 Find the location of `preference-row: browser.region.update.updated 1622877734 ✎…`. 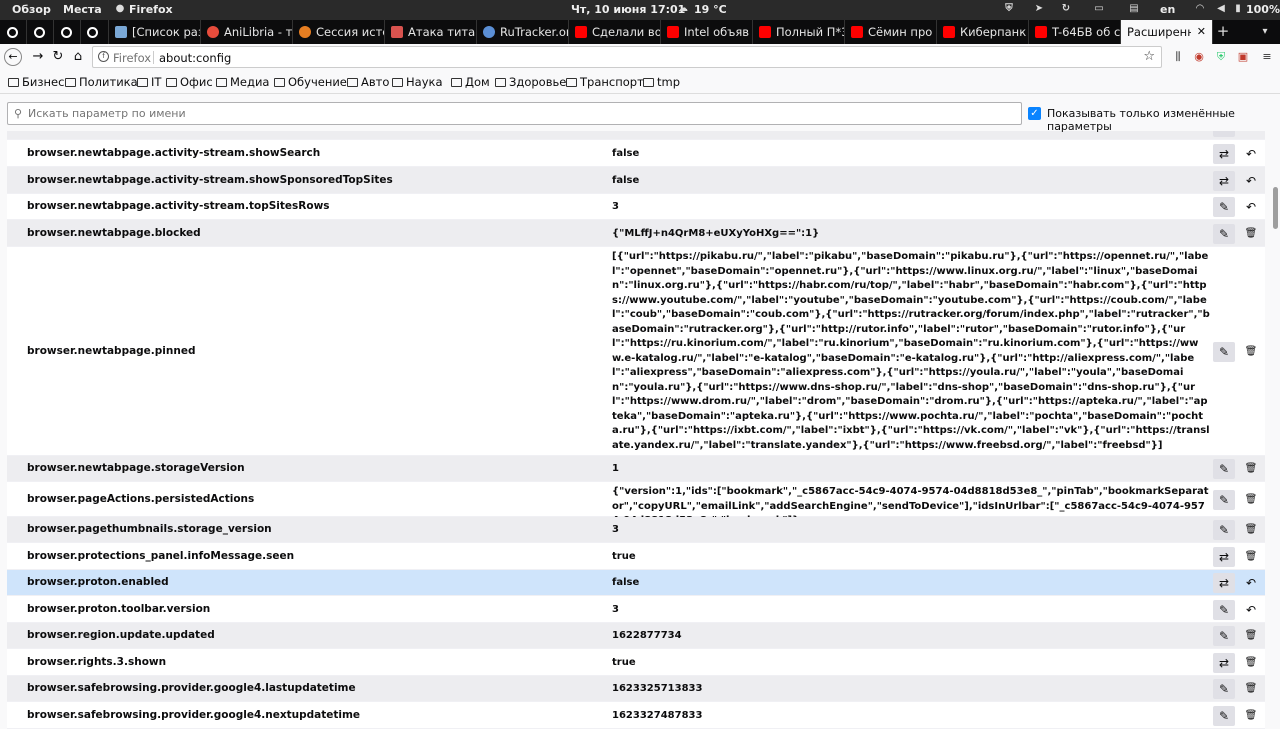

preference-row: browser.region.update.updated 1622877734 ✎… is located at coordinates (636, 636).